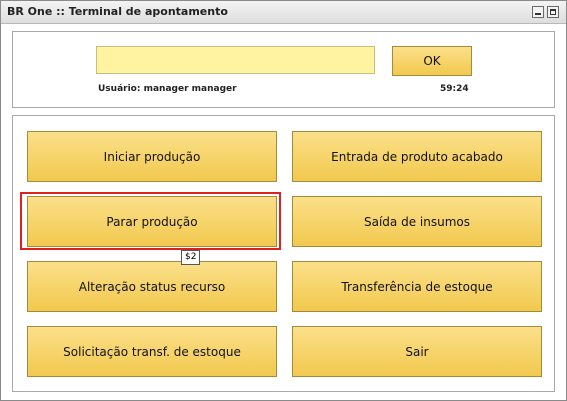 The image size is (567, 401). I want to click on transferencia-estoque-button: Transferência de estoque, so click(417, 286).